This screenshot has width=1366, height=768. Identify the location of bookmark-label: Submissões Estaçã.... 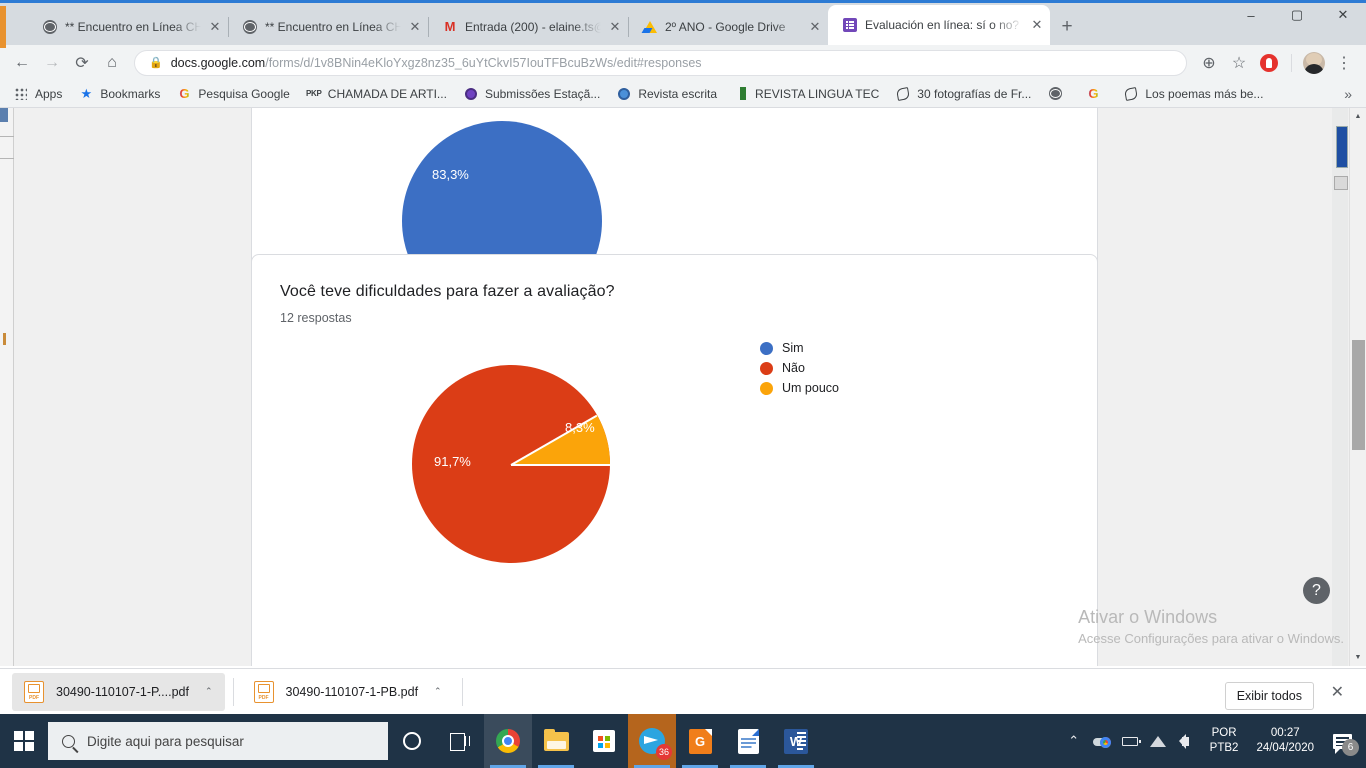
(542, 93).